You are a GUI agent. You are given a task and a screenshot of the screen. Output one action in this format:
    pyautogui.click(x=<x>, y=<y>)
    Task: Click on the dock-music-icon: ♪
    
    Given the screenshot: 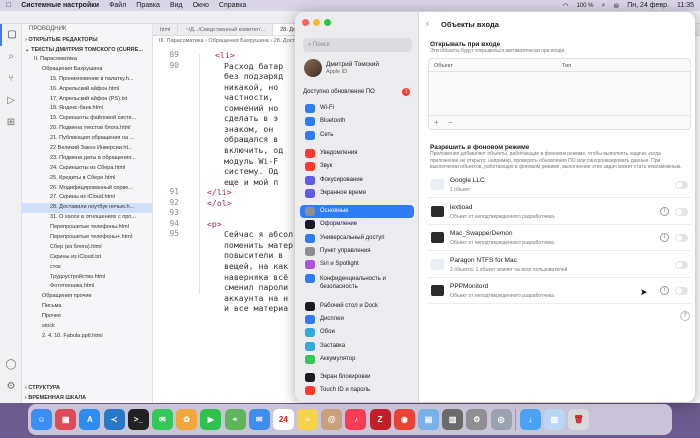 What is the action you would take?
    pyautogui.click(x=356, y=419)
    